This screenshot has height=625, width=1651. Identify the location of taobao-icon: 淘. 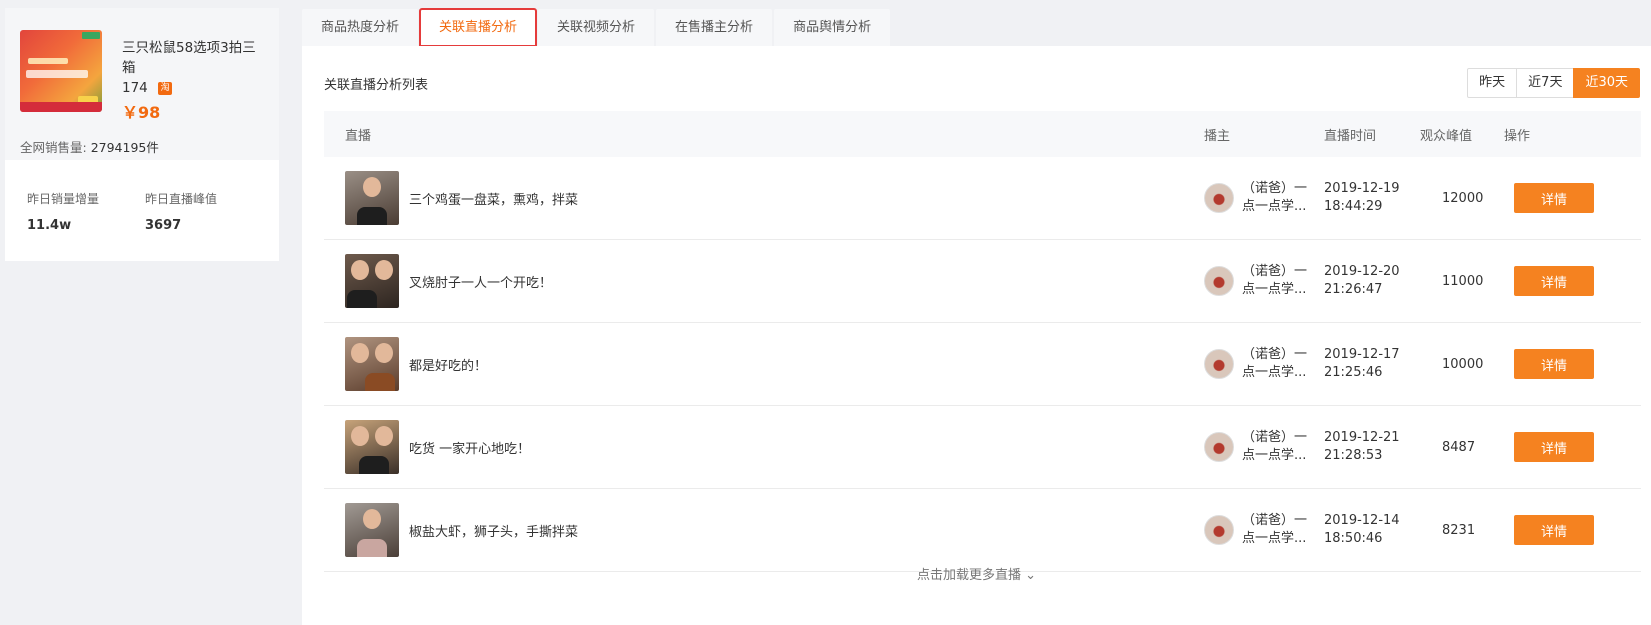
(165, 88).